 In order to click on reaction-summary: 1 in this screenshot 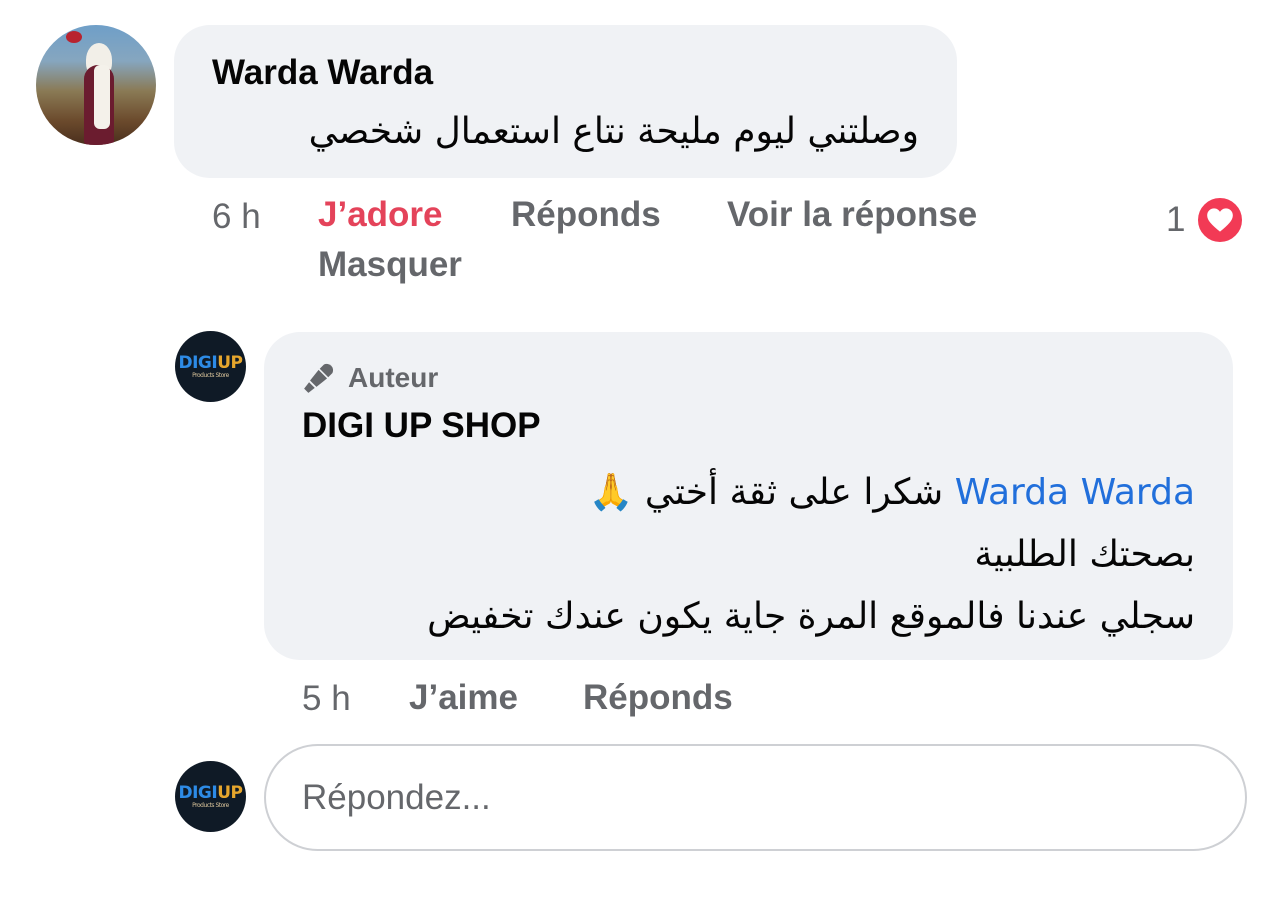, I will do `click(1206, 220)`.